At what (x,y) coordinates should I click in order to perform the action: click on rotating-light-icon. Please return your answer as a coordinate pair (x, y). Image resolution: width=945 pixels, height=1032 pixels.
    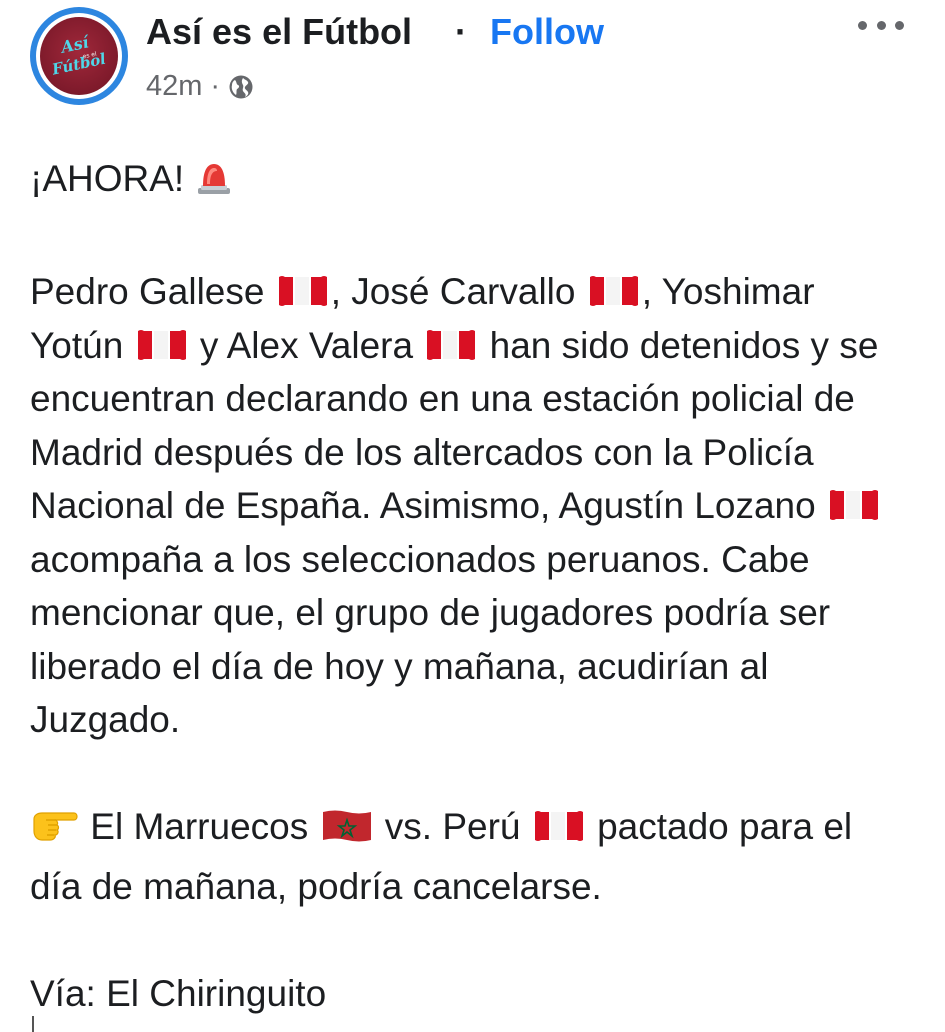
    Looking at the image, I should click on (214, 184).